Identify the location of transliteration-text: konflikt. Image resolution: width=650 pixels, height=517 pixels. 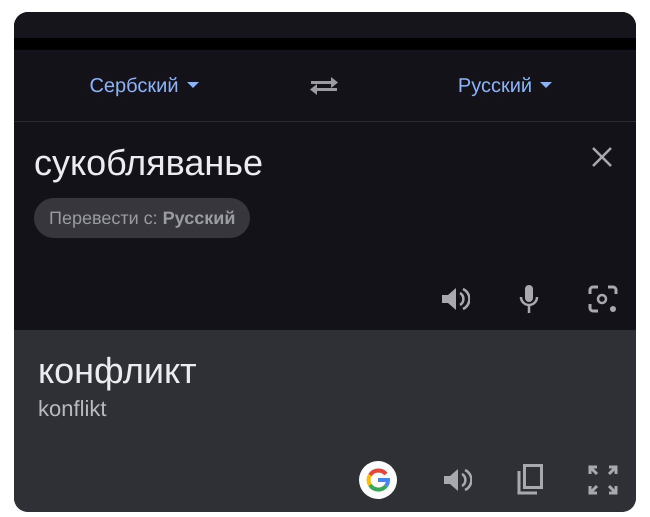
(73, 409).